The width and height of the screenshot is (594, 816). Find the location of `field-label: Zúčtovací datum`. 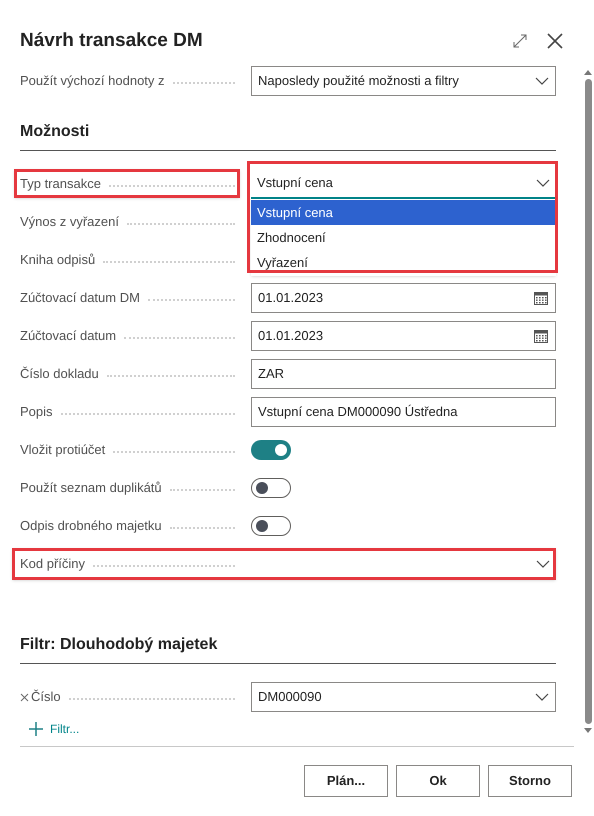

field-label: Zúčtovací datum is located at coordinates (68, 336).